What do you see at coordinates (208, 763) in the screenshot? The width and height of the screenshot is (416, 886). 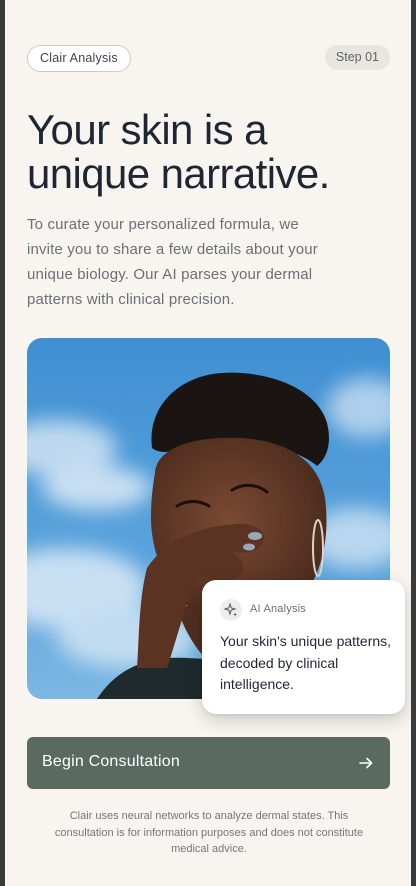 I see `begin-consultation-button: Begin Consultation` at bounding box center [208, 763].